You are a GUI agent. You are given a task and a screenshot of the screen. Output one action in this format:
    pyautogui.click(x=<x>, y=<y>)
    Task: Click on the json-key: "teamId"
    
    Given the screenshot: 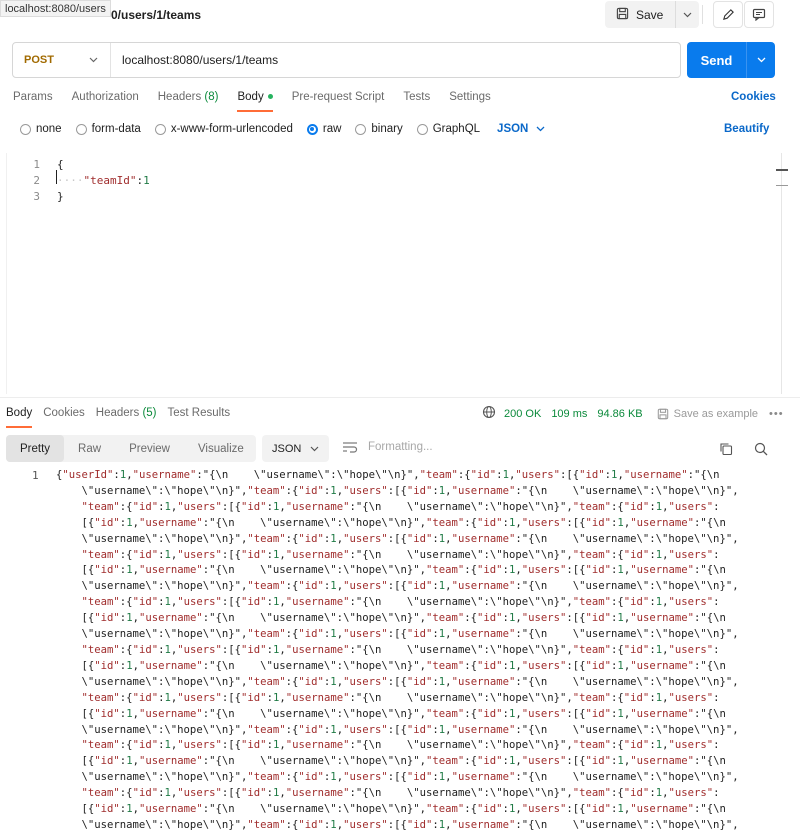 What is the action you would take?
    pyautogui.click(x=110, y=180)
    